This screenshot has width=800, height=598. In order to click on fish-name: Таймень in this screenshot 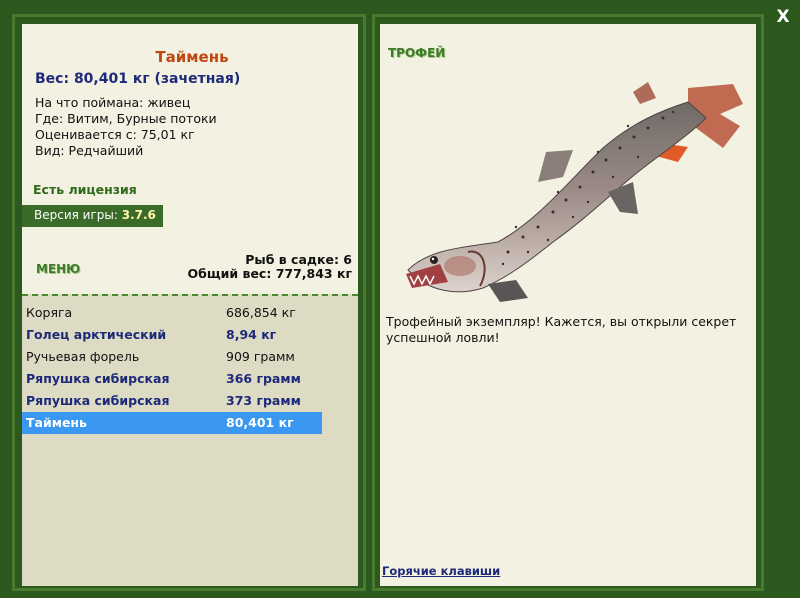, I will do `click(192, 57)`.